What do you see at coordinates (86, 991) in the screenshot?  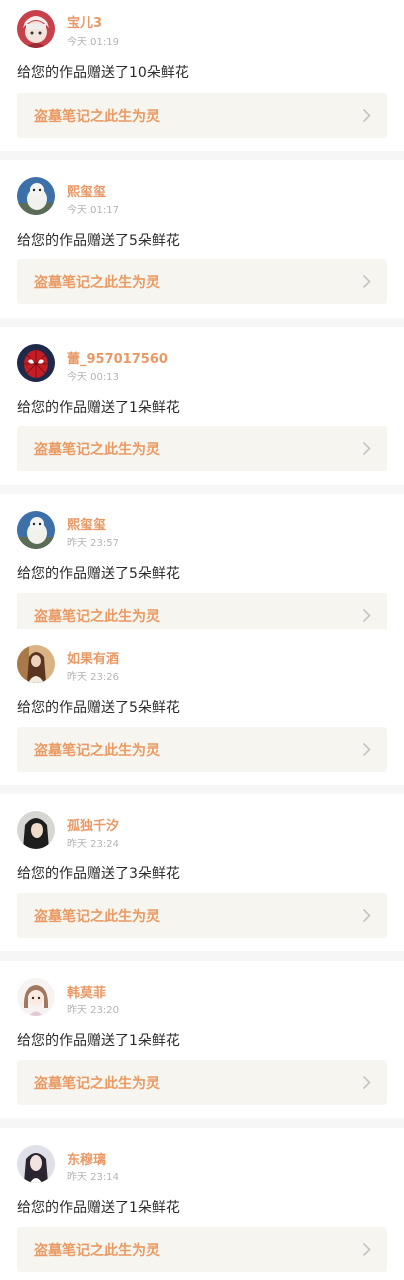 I see `username: 韩莫菲` at bounding box center [86, 991].